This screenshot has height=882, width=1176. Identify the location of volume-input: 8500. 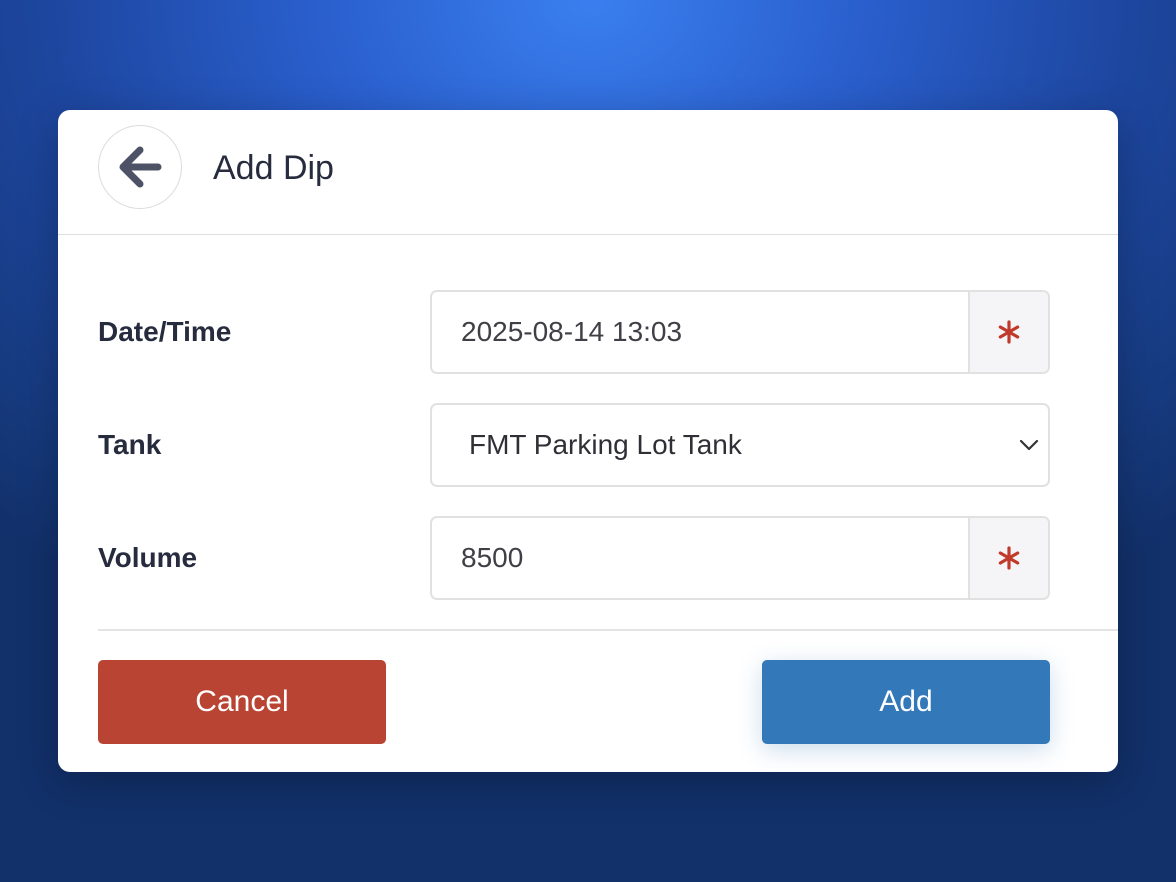
(492, 558).